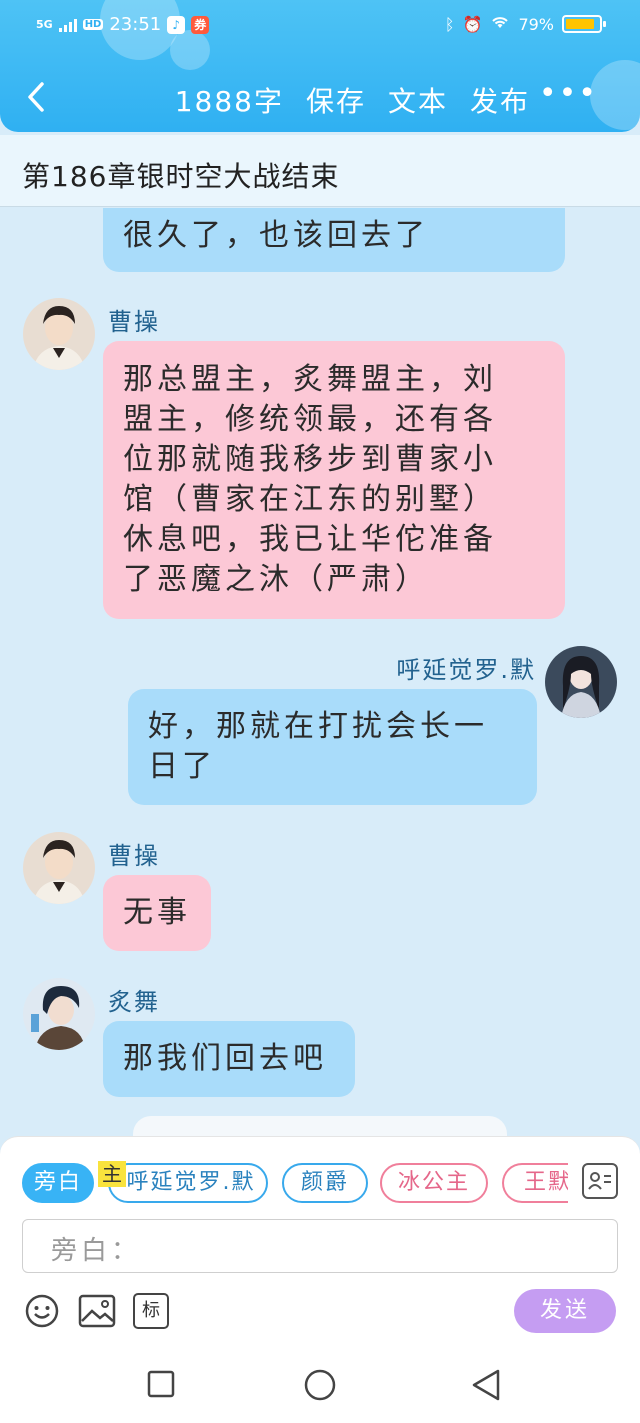 The width and height of the screenshot is (640, 1423). Describe the element at coordinates (325, 1183) in the screenshot. I see `role-chip-yanjue: 颜爵` at that location.